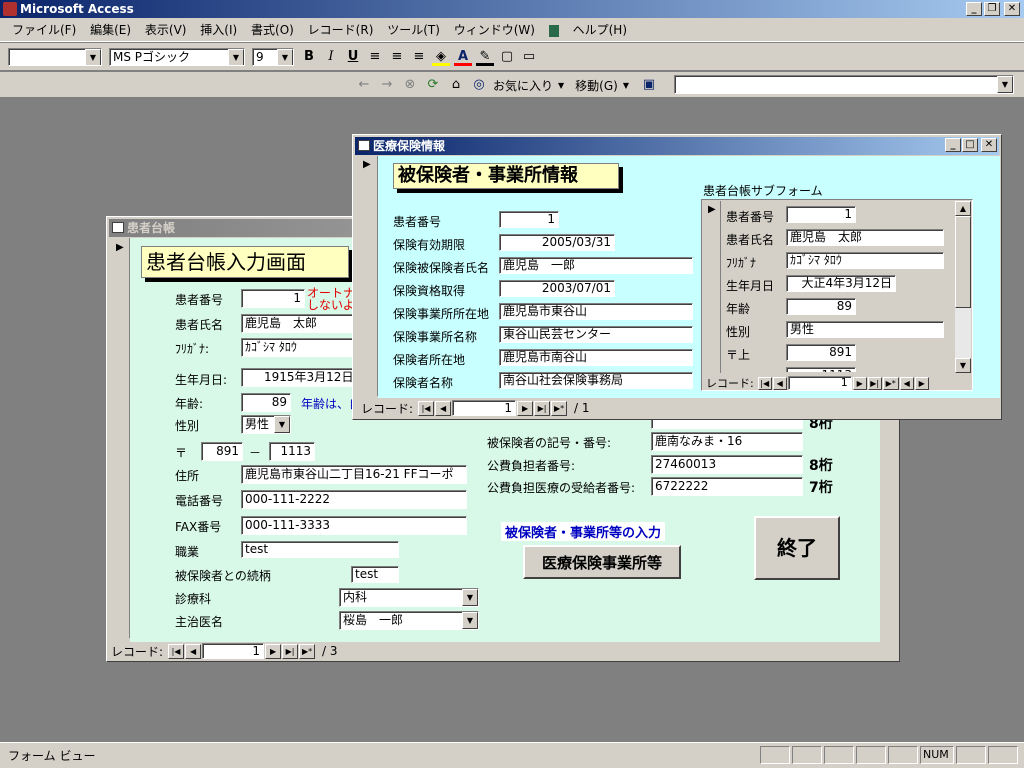  I want to click on menu-insert: 挿入(I), so click(218, 30).